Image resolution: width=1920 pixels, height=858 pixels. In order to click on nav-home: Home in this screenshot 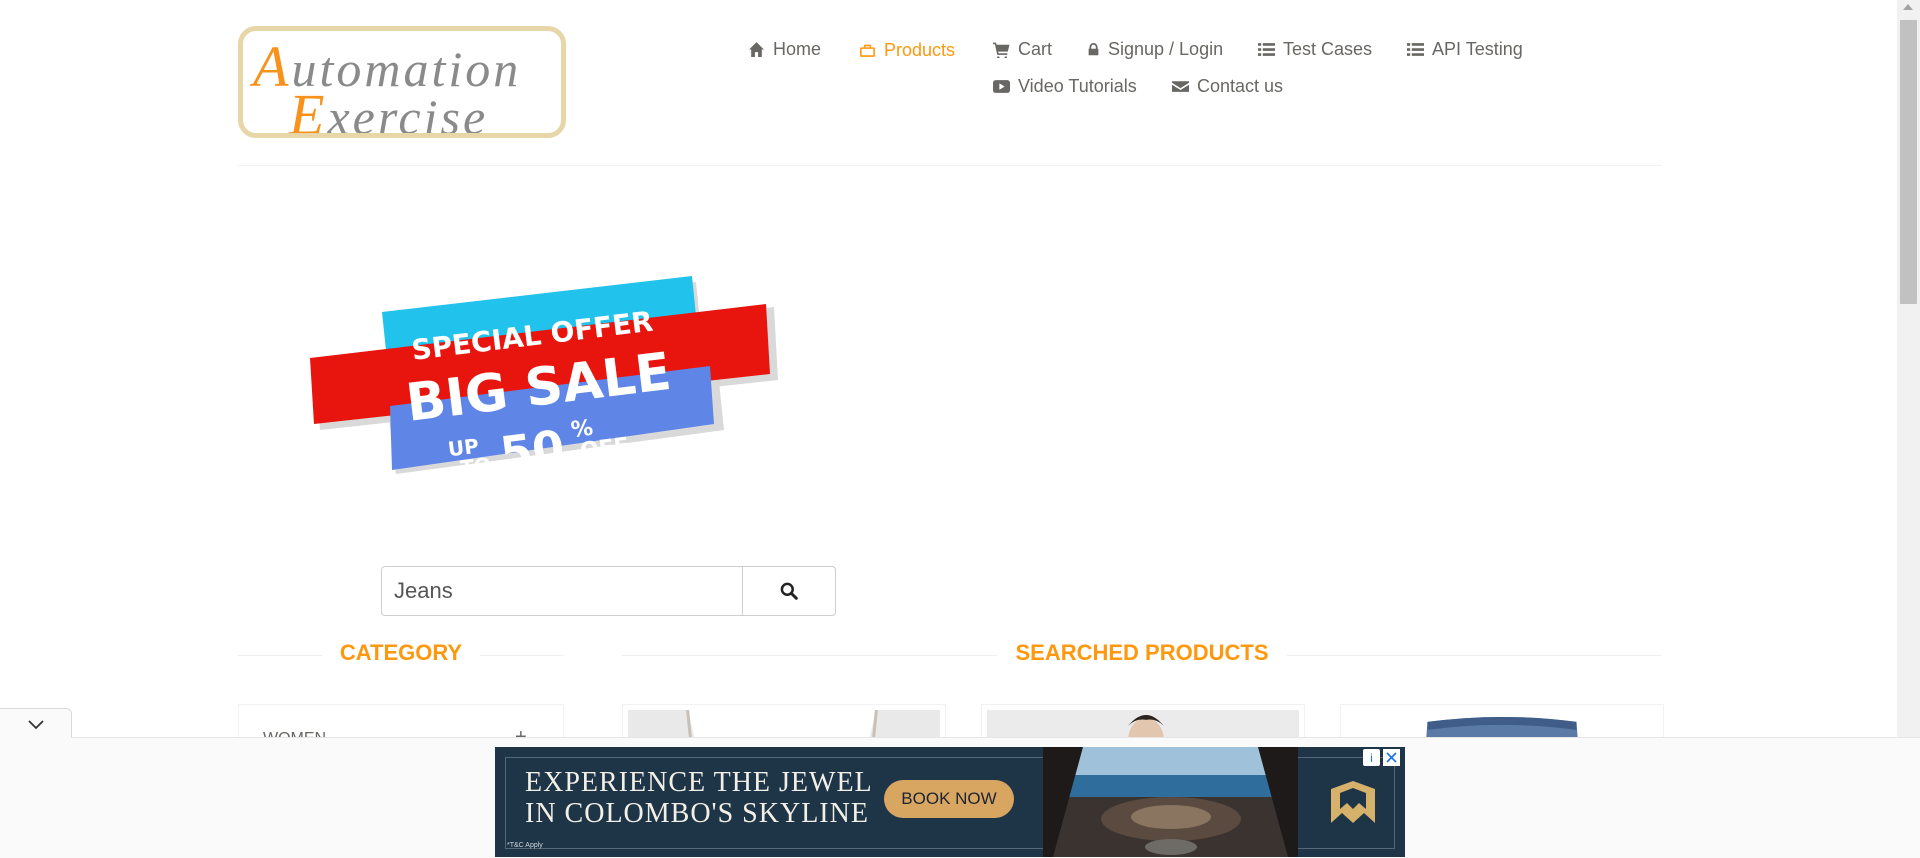, I will do `click(784, 49)`.